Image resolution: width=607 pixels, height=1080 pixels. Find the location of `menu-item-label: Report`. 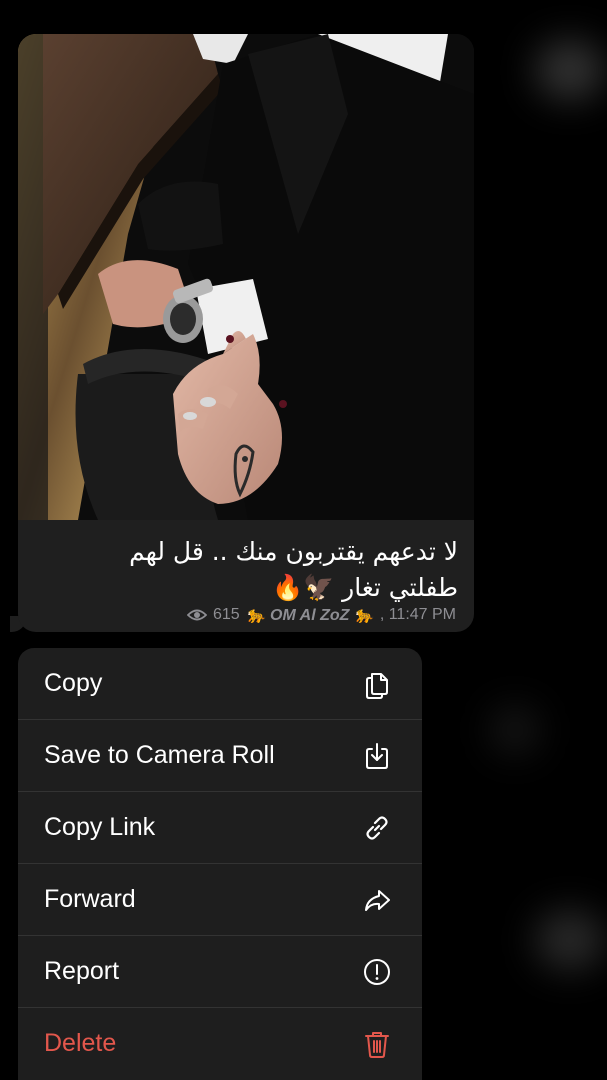

menu-item-label: Report is located at coordinates (82, 971).